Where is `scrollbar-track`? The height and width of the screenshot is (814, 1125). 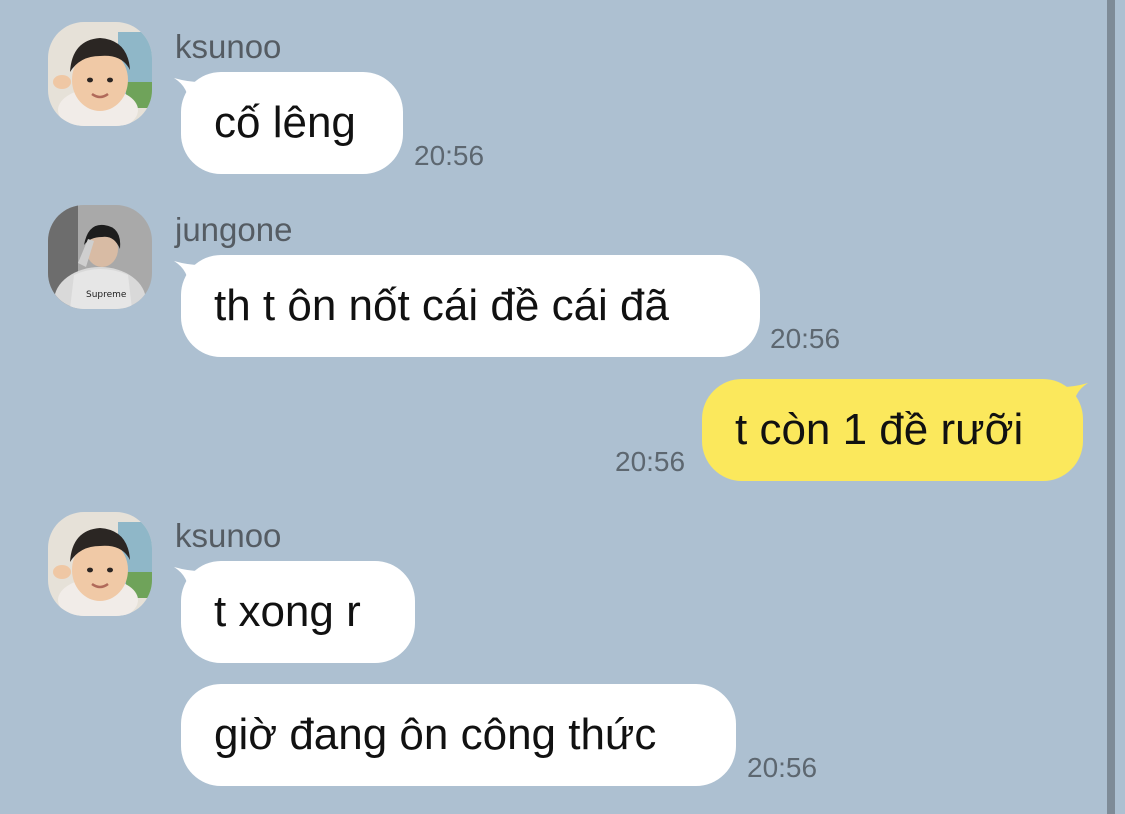 scrollbar-track is located at coordinates (1111, 407).